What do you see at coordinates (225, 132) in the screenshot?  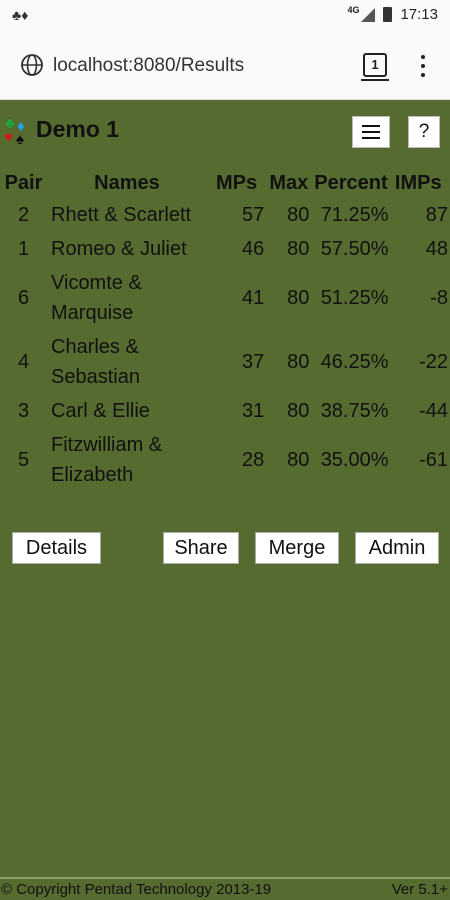 I see `header: ♣ ♦ ♥ ♠ Demo 1 ?` at bounding box center [225, 132].